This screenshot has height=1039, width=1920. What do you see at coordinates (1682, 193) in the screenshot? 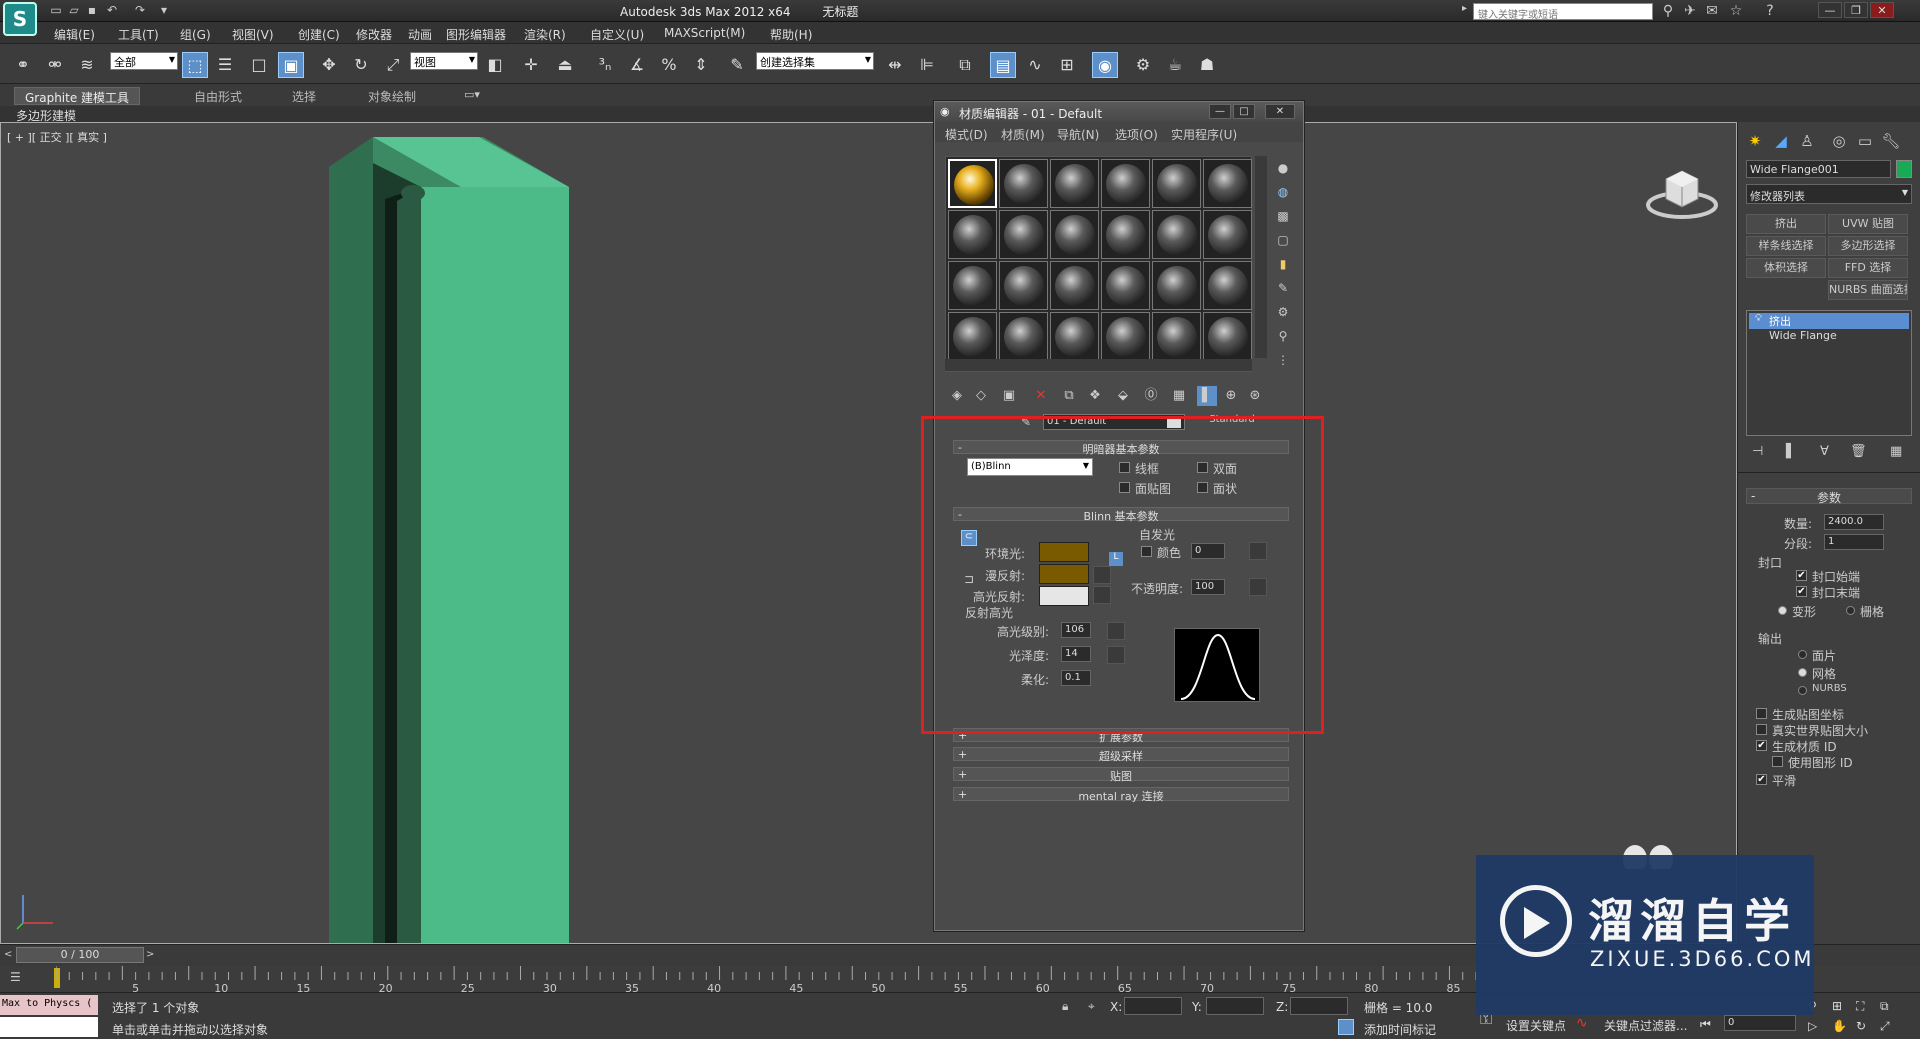
I see `view-cube` at bounding box center [1682, 193].